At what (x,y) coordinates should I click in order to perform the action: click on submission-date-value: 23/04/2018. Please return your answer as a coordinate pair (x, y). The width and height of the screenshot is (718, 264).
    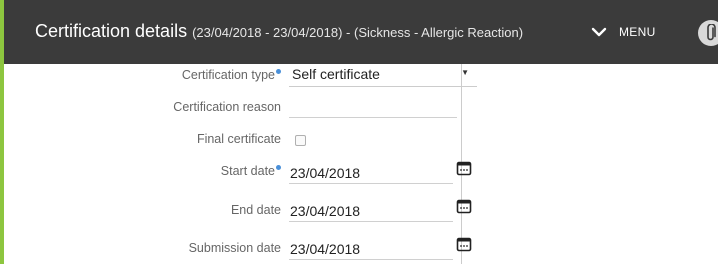
    Looking at the image, I should click on (325, 249).